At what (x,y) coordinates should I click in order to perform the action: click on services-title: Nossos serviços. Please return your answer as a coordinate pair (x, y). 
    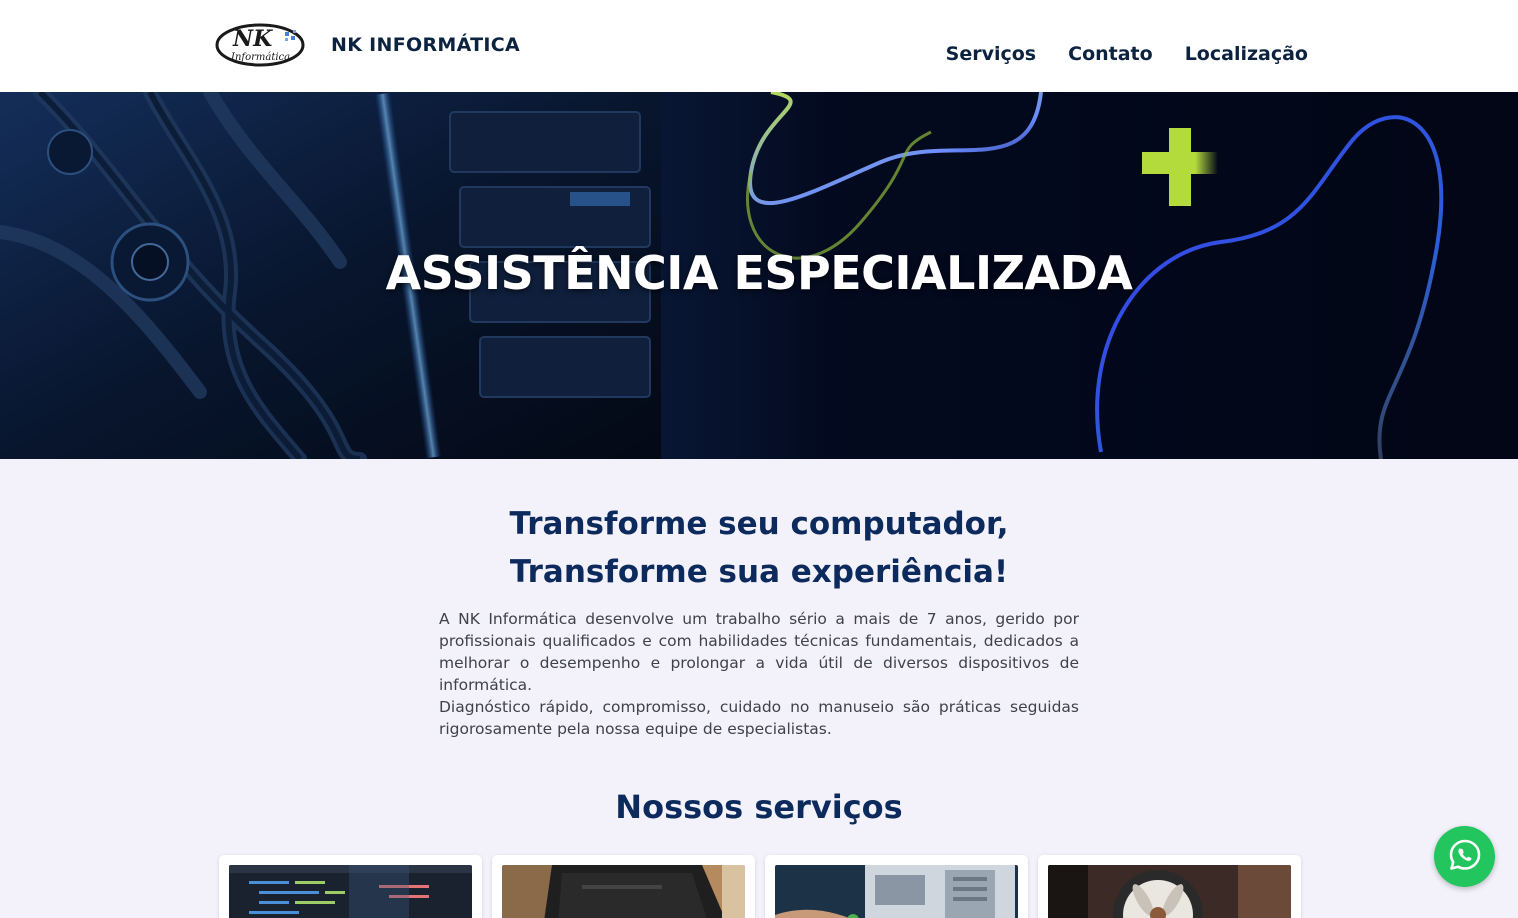
    Looking at the image, I should click on (759, 807).